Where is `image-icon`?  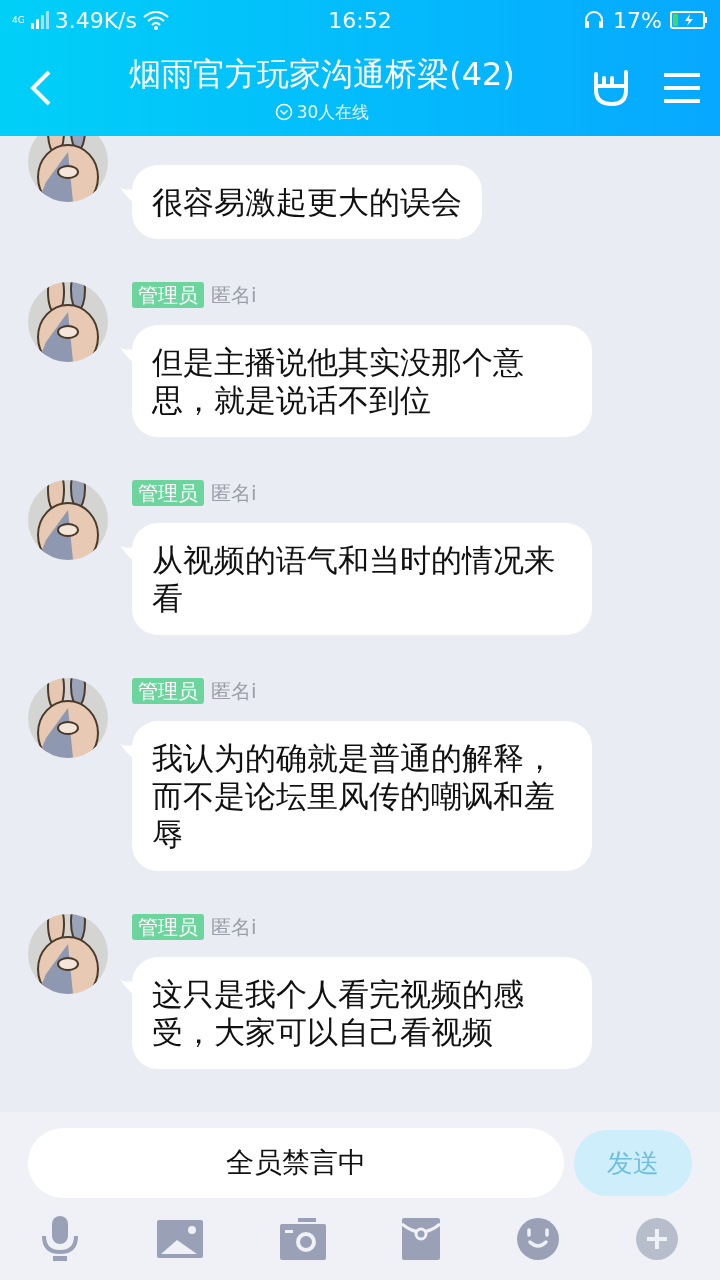
image-icon is located at coordinates (179, 1239).